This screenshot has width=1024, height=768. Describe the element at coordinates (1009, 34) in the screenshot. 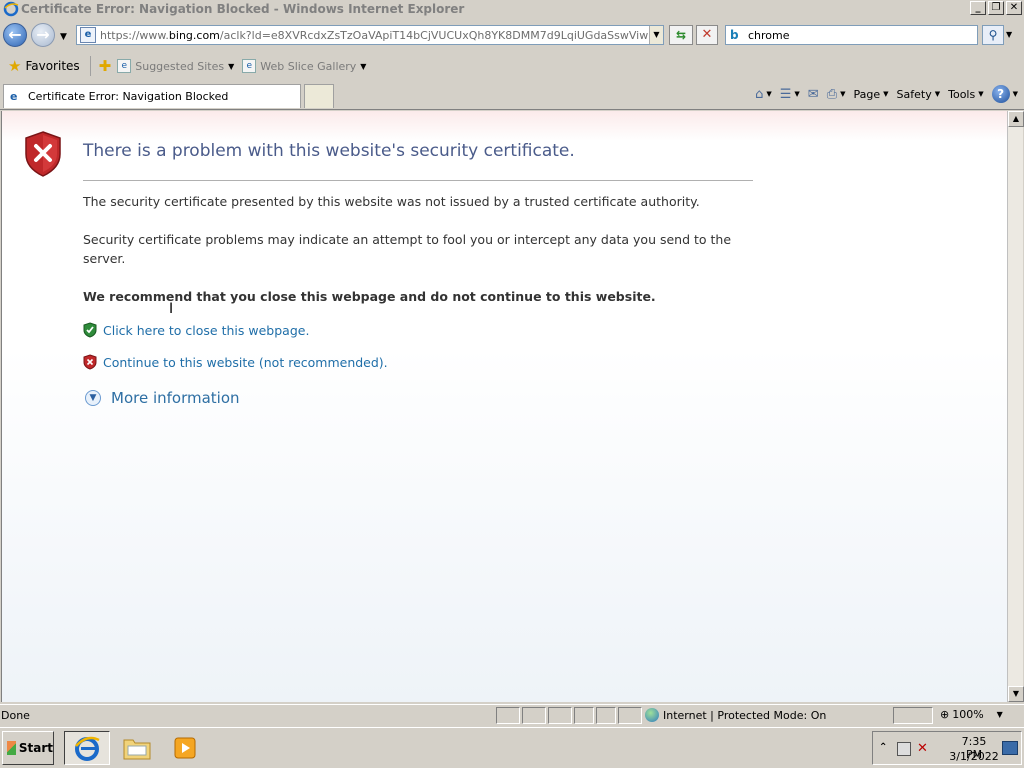

I see `search-options-dropdown-icon: ▼` at that location.